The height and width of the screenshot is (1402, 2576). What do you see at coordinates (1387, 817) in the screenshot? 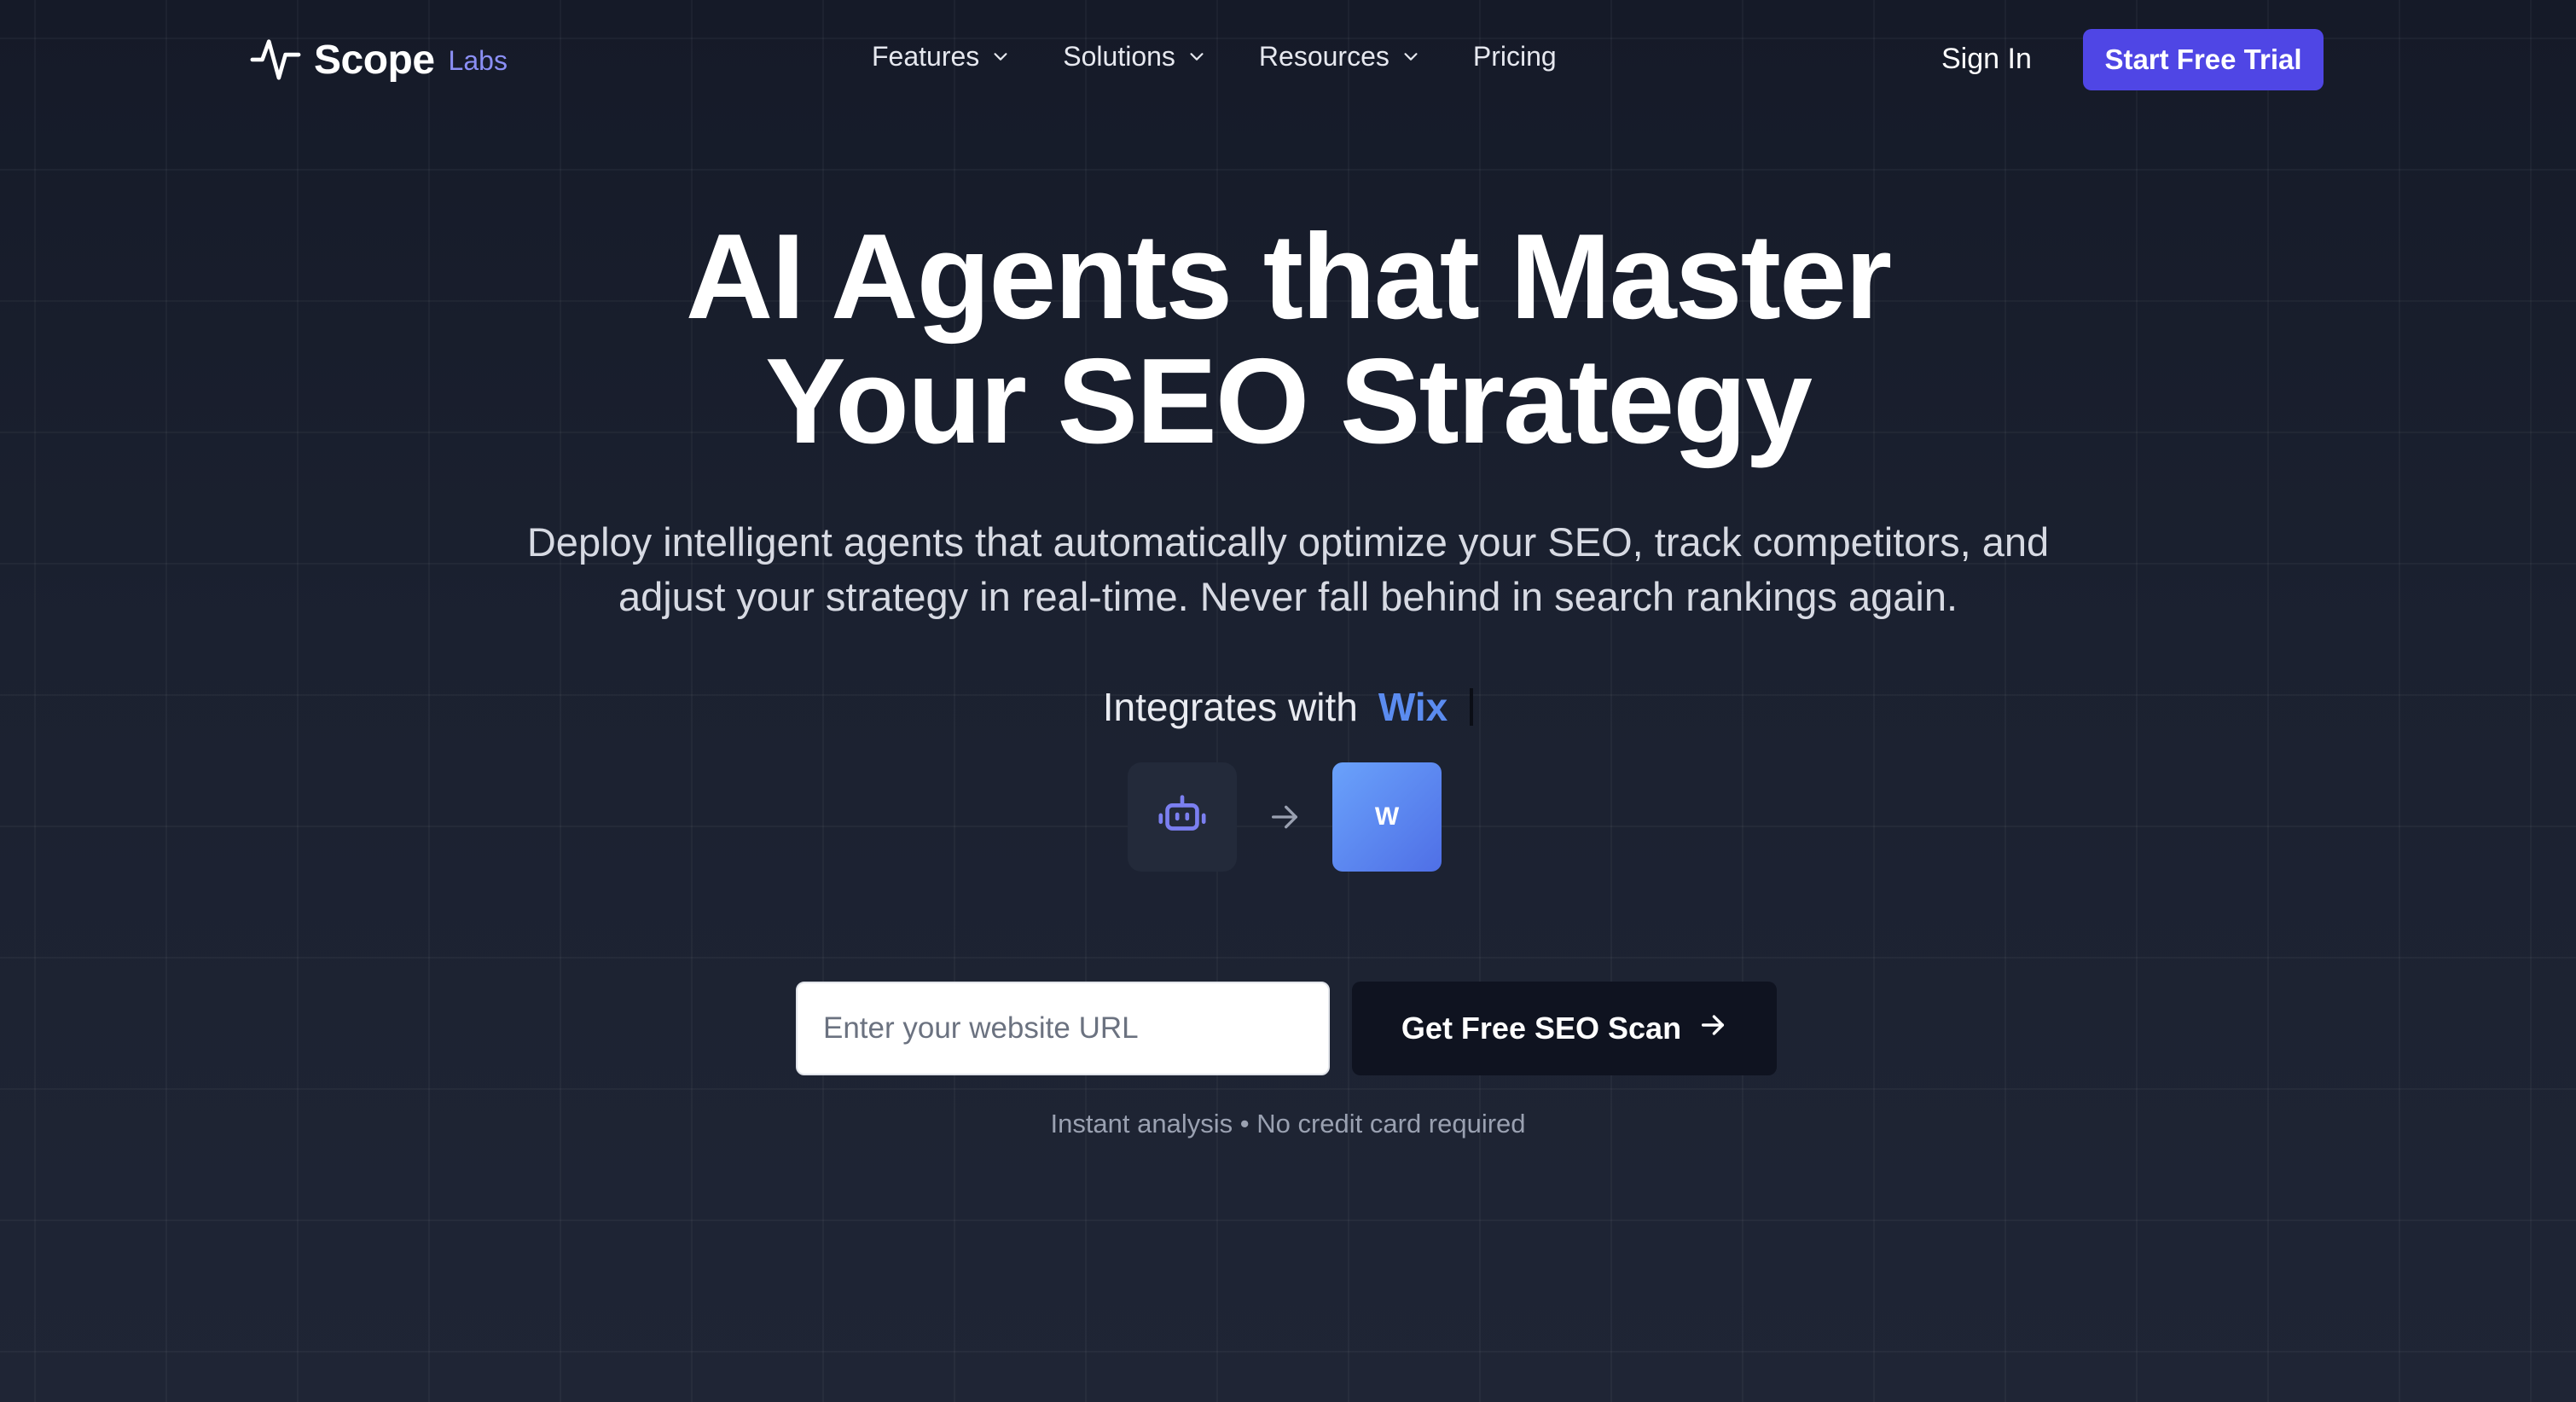
I see `wix-tile: W` at bounding box center [1387, 817].